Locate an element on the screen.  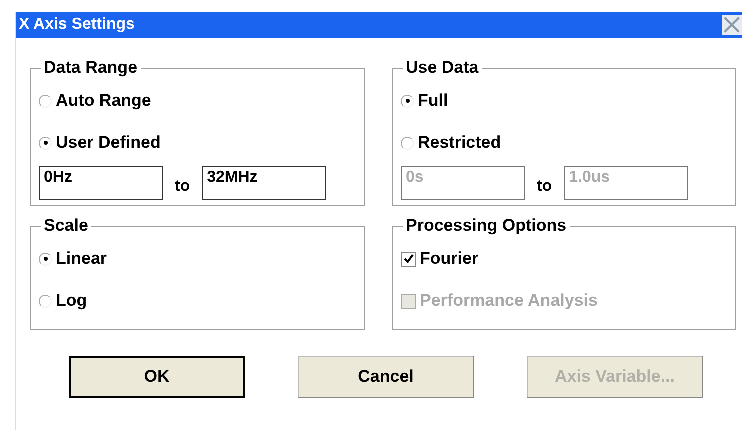
group-title: Data Range is located at coordinates (91, 68).